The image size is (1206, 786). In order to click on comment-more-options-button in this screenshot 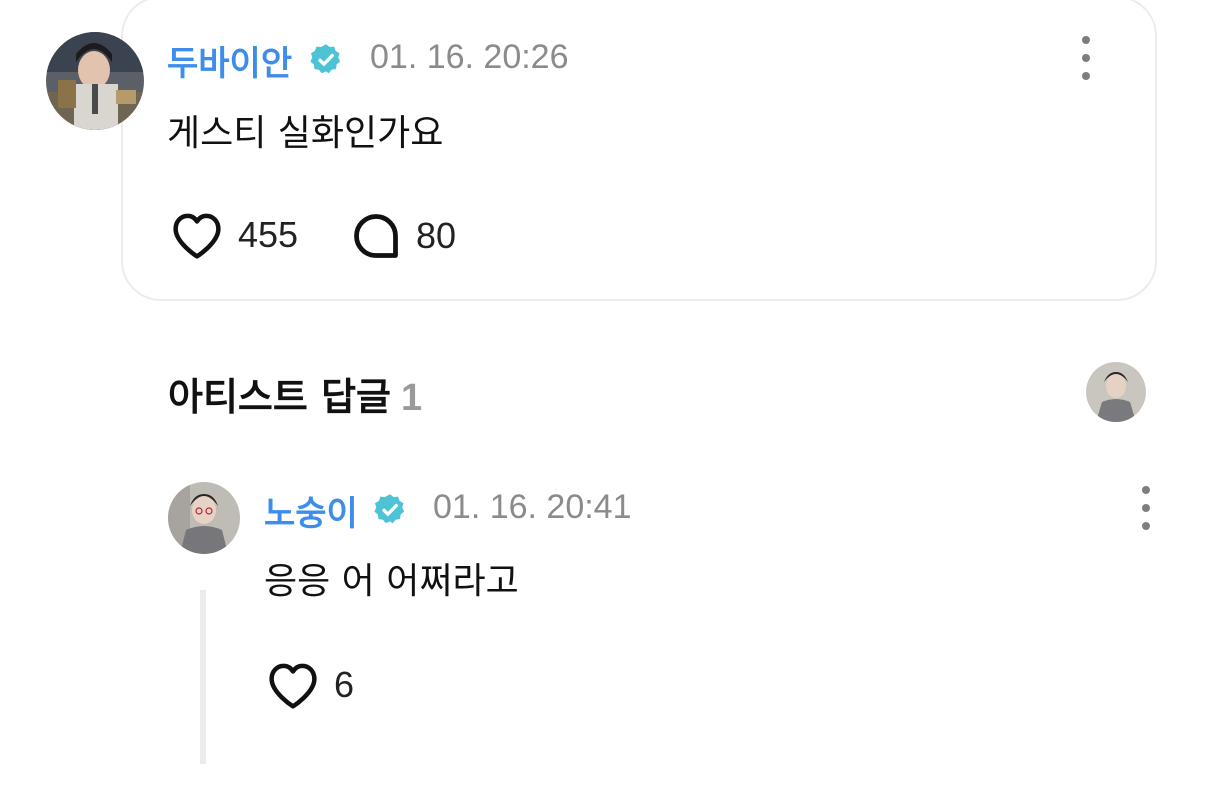, I will do `click(1086, 58)`.